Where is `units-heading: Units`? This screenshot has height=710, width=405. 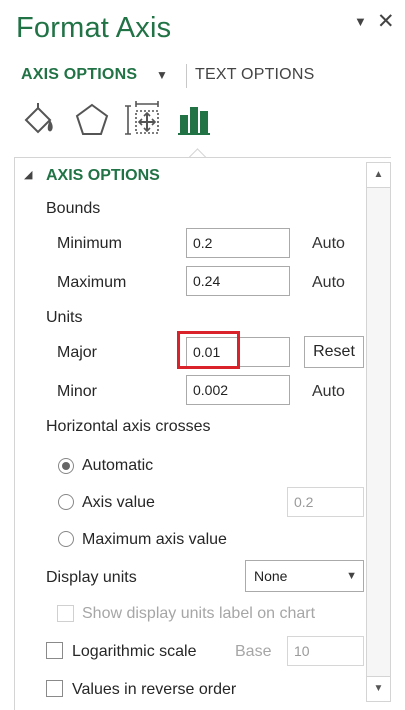
units-heading: Units is located at coordinates (64, 317).